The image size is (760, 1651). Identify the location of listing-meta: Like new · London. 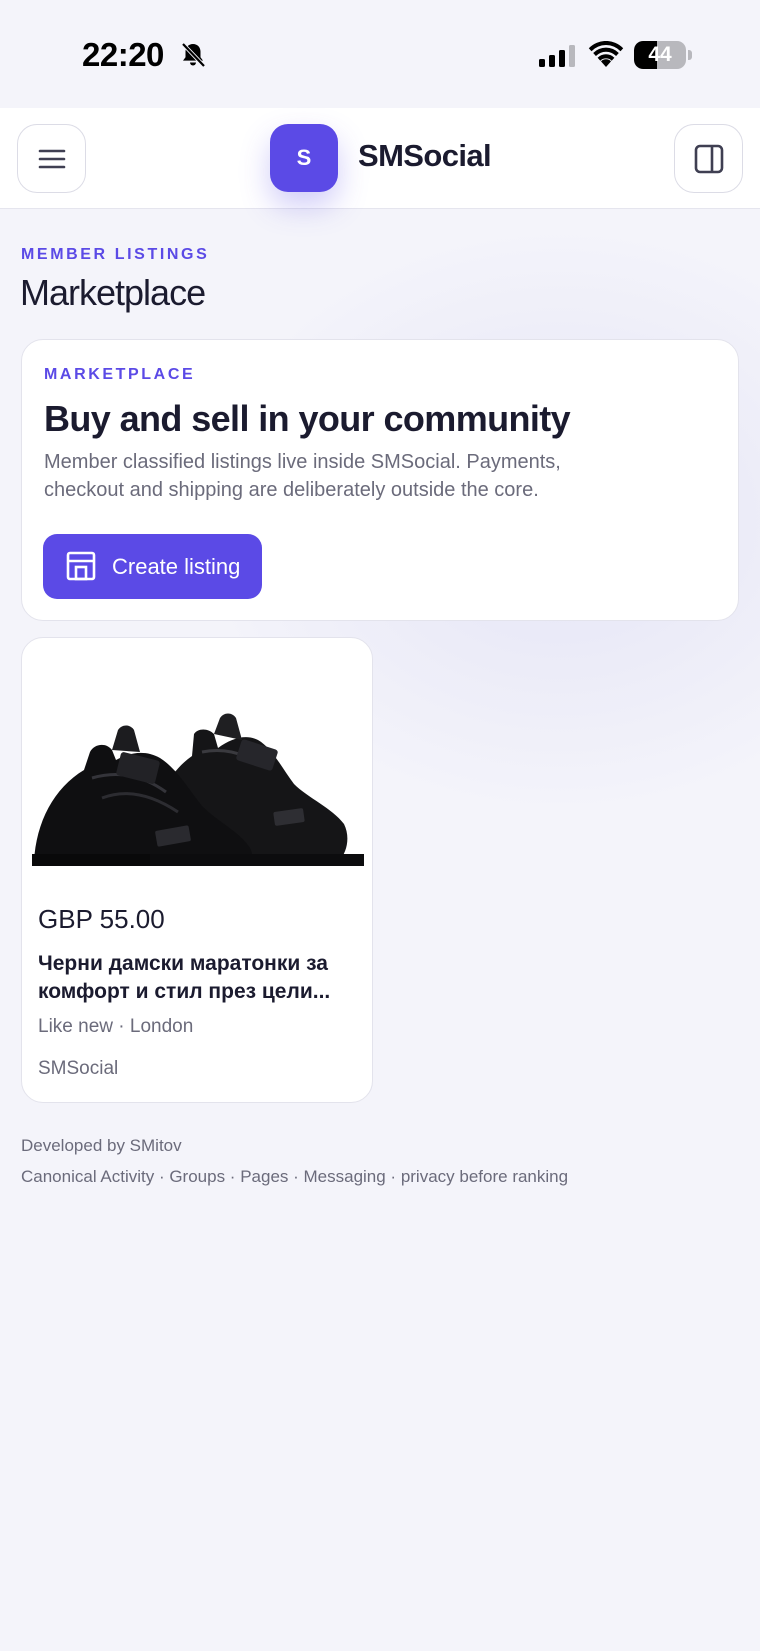
(116, 1026).